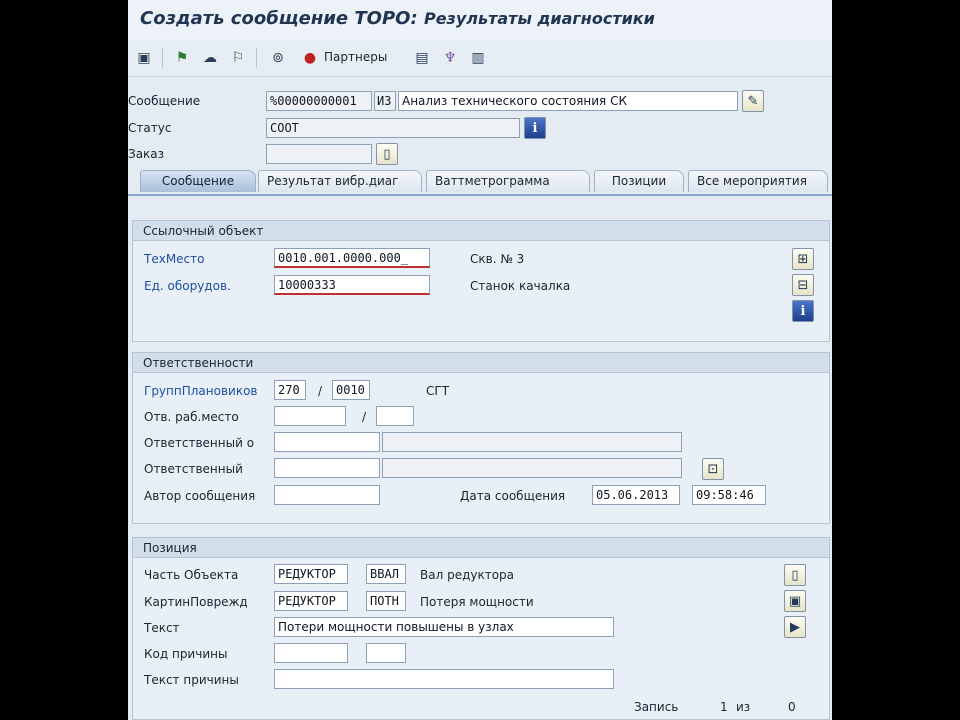 This screenshot has width=960, height=720. I want to click on object-part-code-field: РЕДУКТОР, so click(311, 574).